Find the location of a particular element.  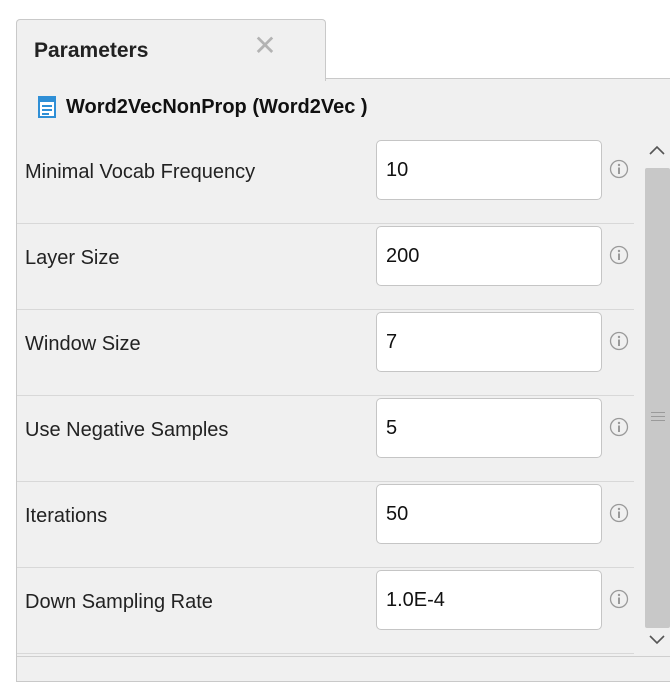

parameter-label: Iterations is located at coordinates (66, 516).